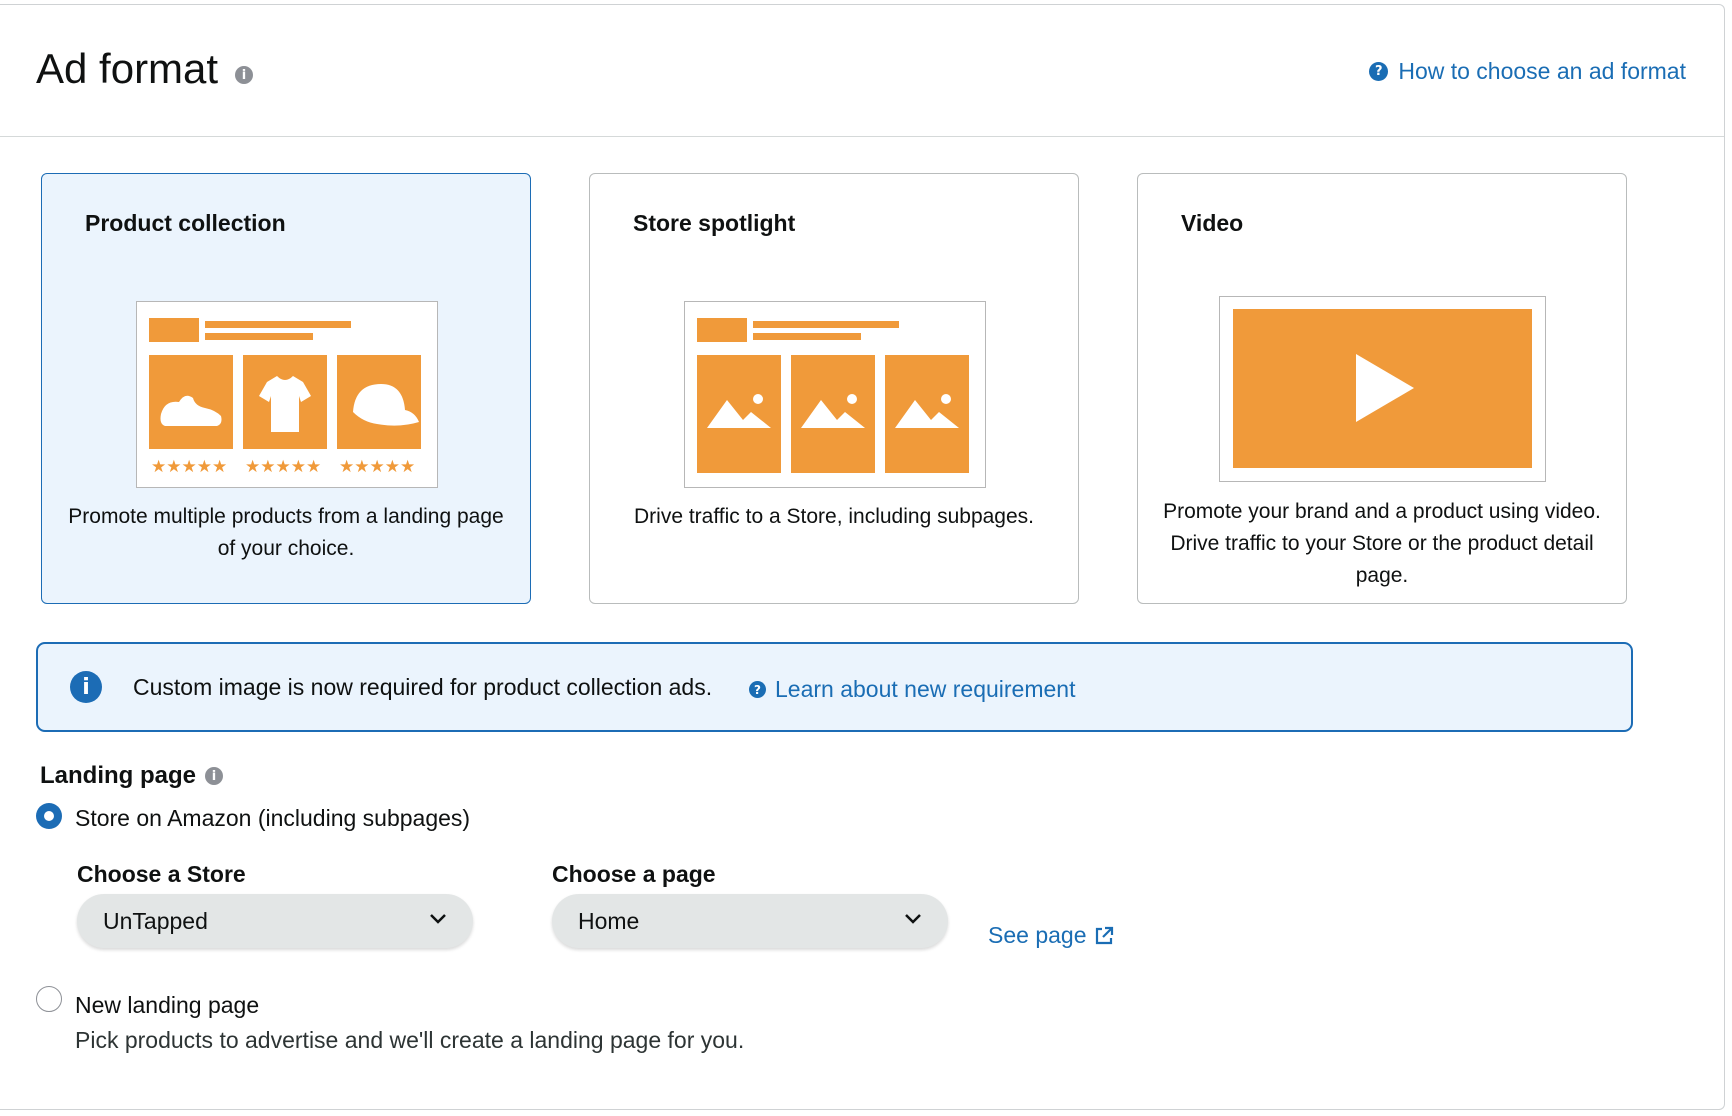 Image resolution: width=1732 pixels, height=1116 pixels. I want to click on choose-page-label: Choose a page, so click(634, 874).